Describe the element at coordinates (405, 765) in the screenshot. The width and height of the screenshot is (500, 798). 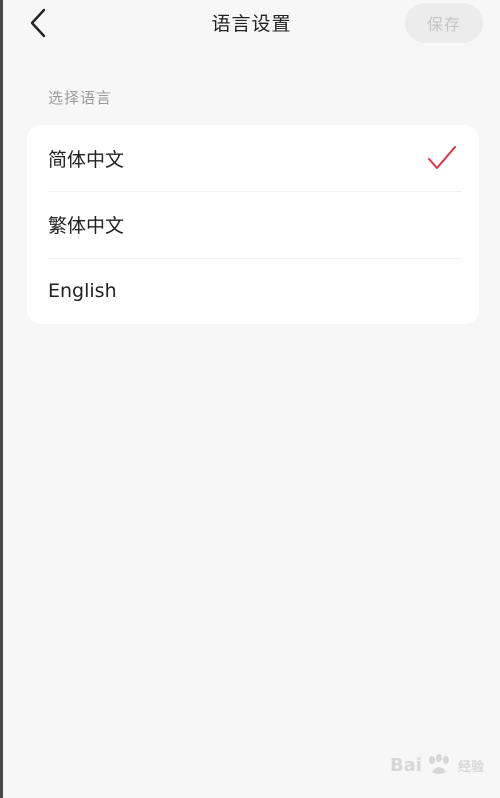
I see `watermark-brand: Bai` at that location.